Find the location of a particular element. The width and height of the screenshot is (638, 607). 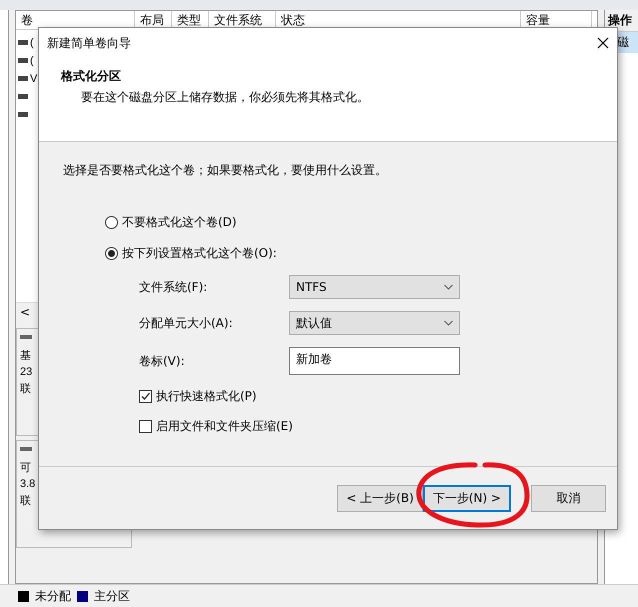

scroll-left-button: < is located at coordinates (25, 311).